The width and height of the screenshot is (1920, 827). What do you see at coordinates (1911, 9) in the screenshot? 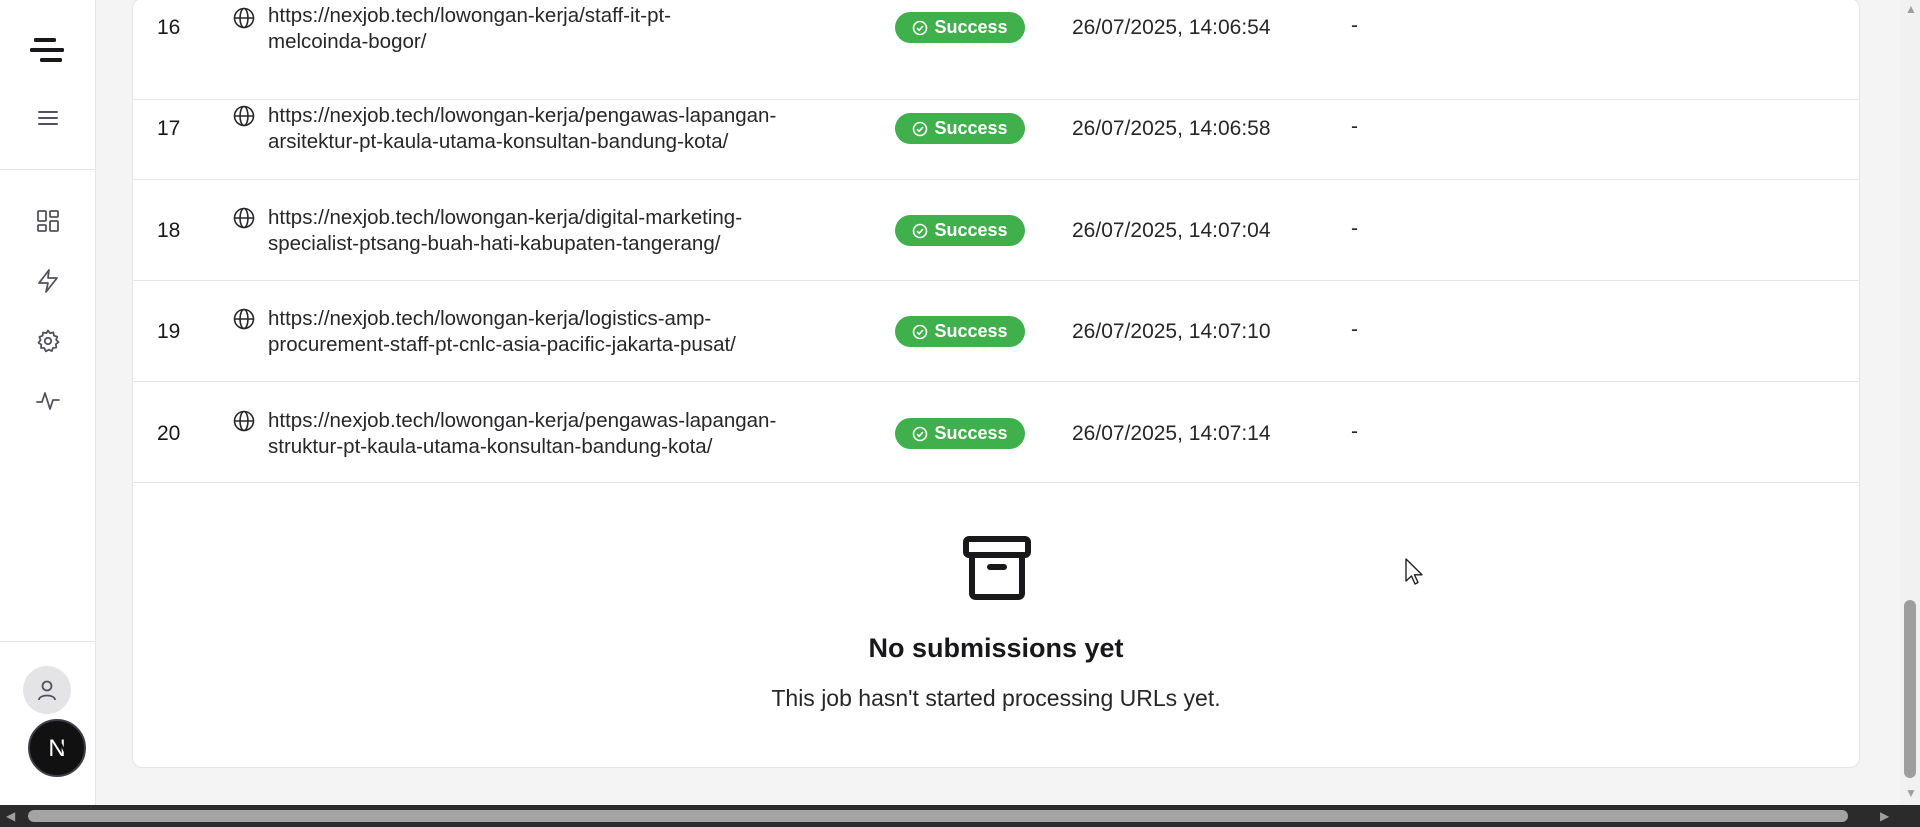
I see `scroll-up-icon: ▲` at bounding box center [1911, 9].